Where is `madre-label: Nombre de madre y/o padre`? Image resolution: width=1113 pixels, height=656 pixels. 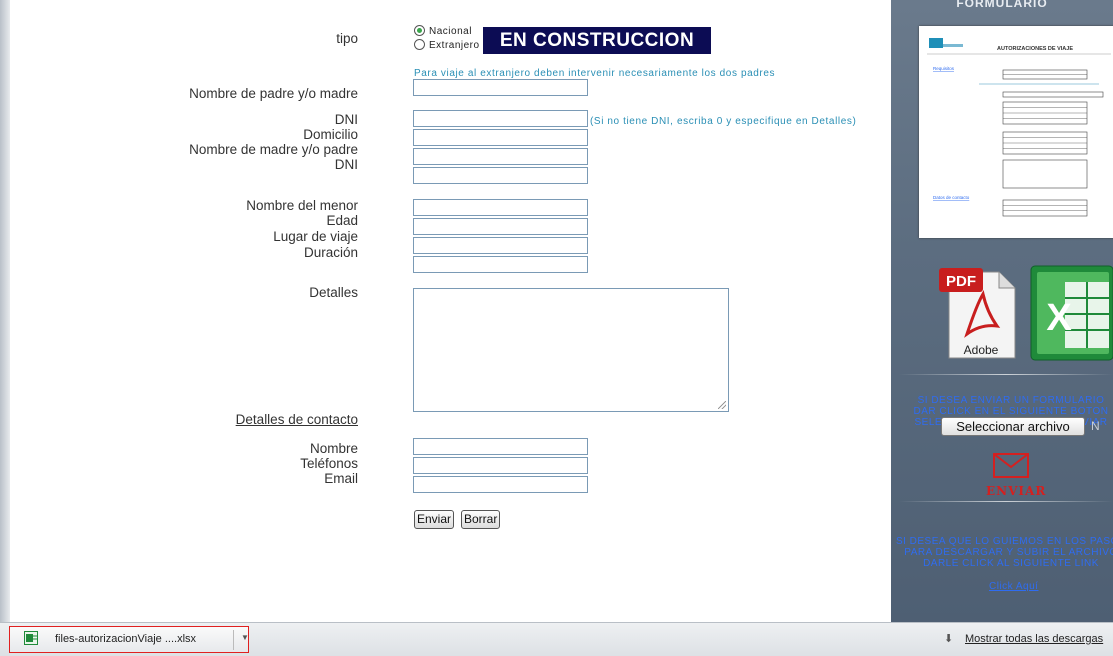
madre-label: Nombre de madre y/o padre is located at coordinates (273, 149).